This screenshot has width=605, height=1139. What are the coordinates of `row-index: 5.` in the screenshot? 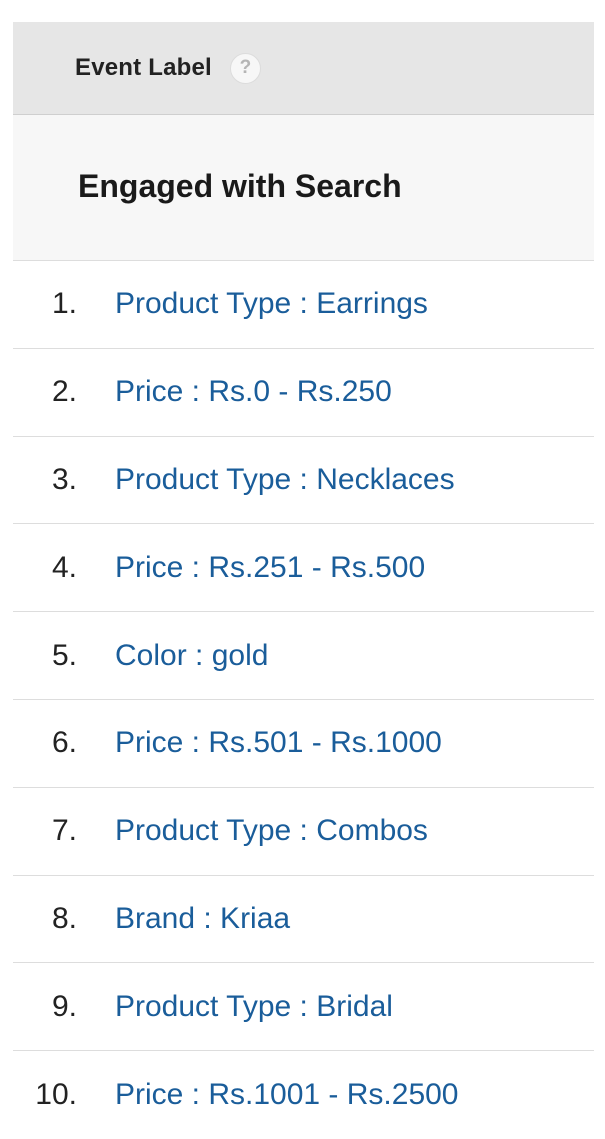 It's located at (64, 655).